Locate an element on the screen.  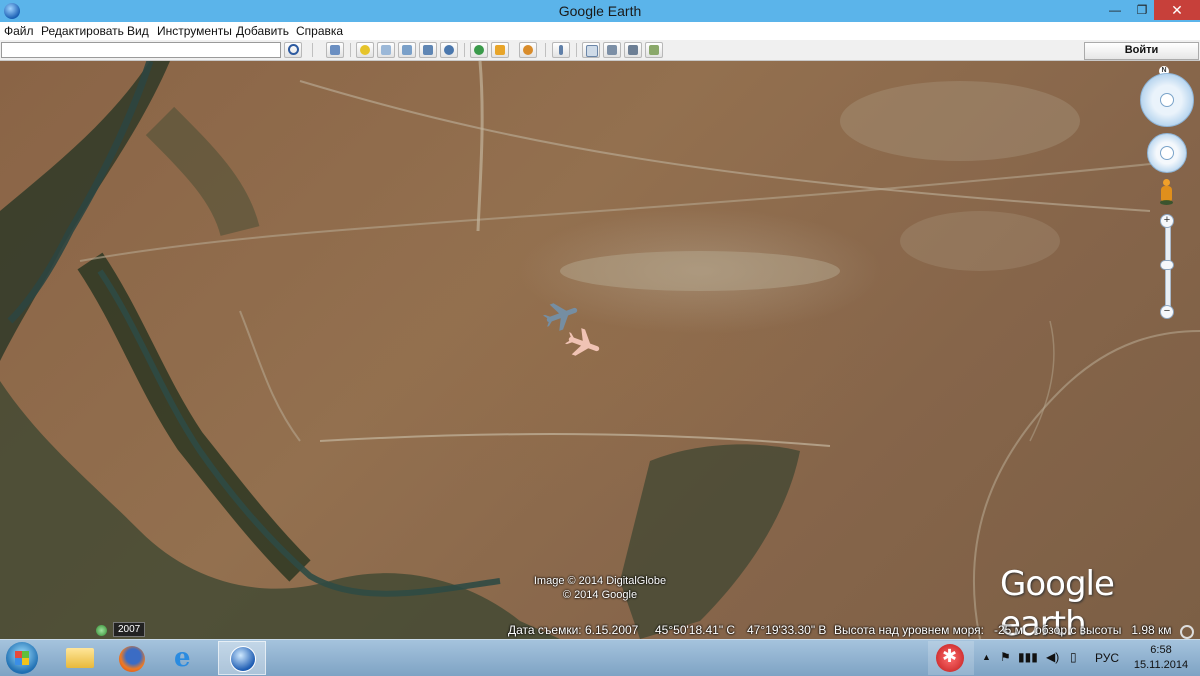
system-clock: 6:58 15.11.2014 is located at coordinates (1161, 658).